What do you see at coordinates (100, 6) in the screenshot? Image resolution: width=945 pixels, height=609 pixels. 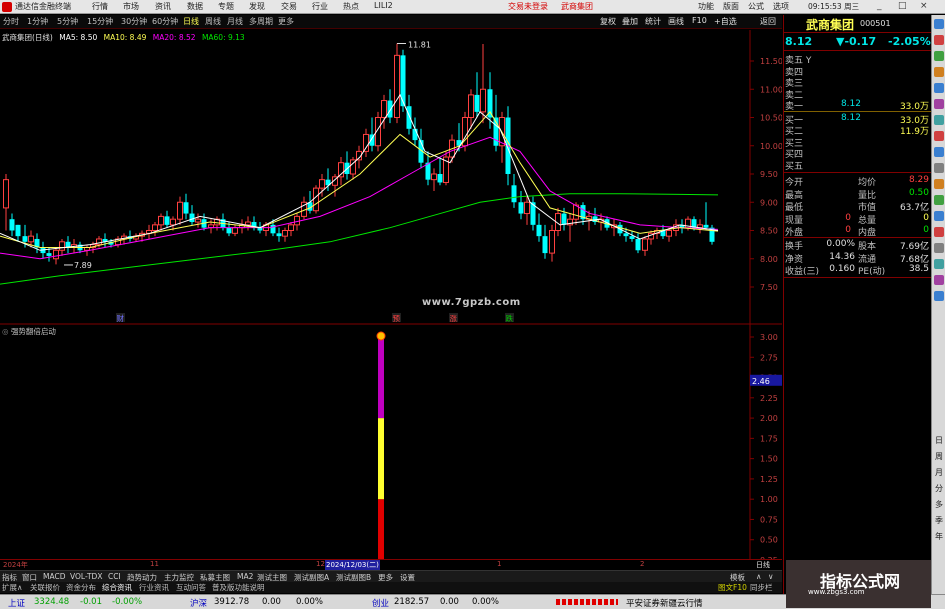 I see `menu-hangqing: 行情` at bounding box center [100, 6].